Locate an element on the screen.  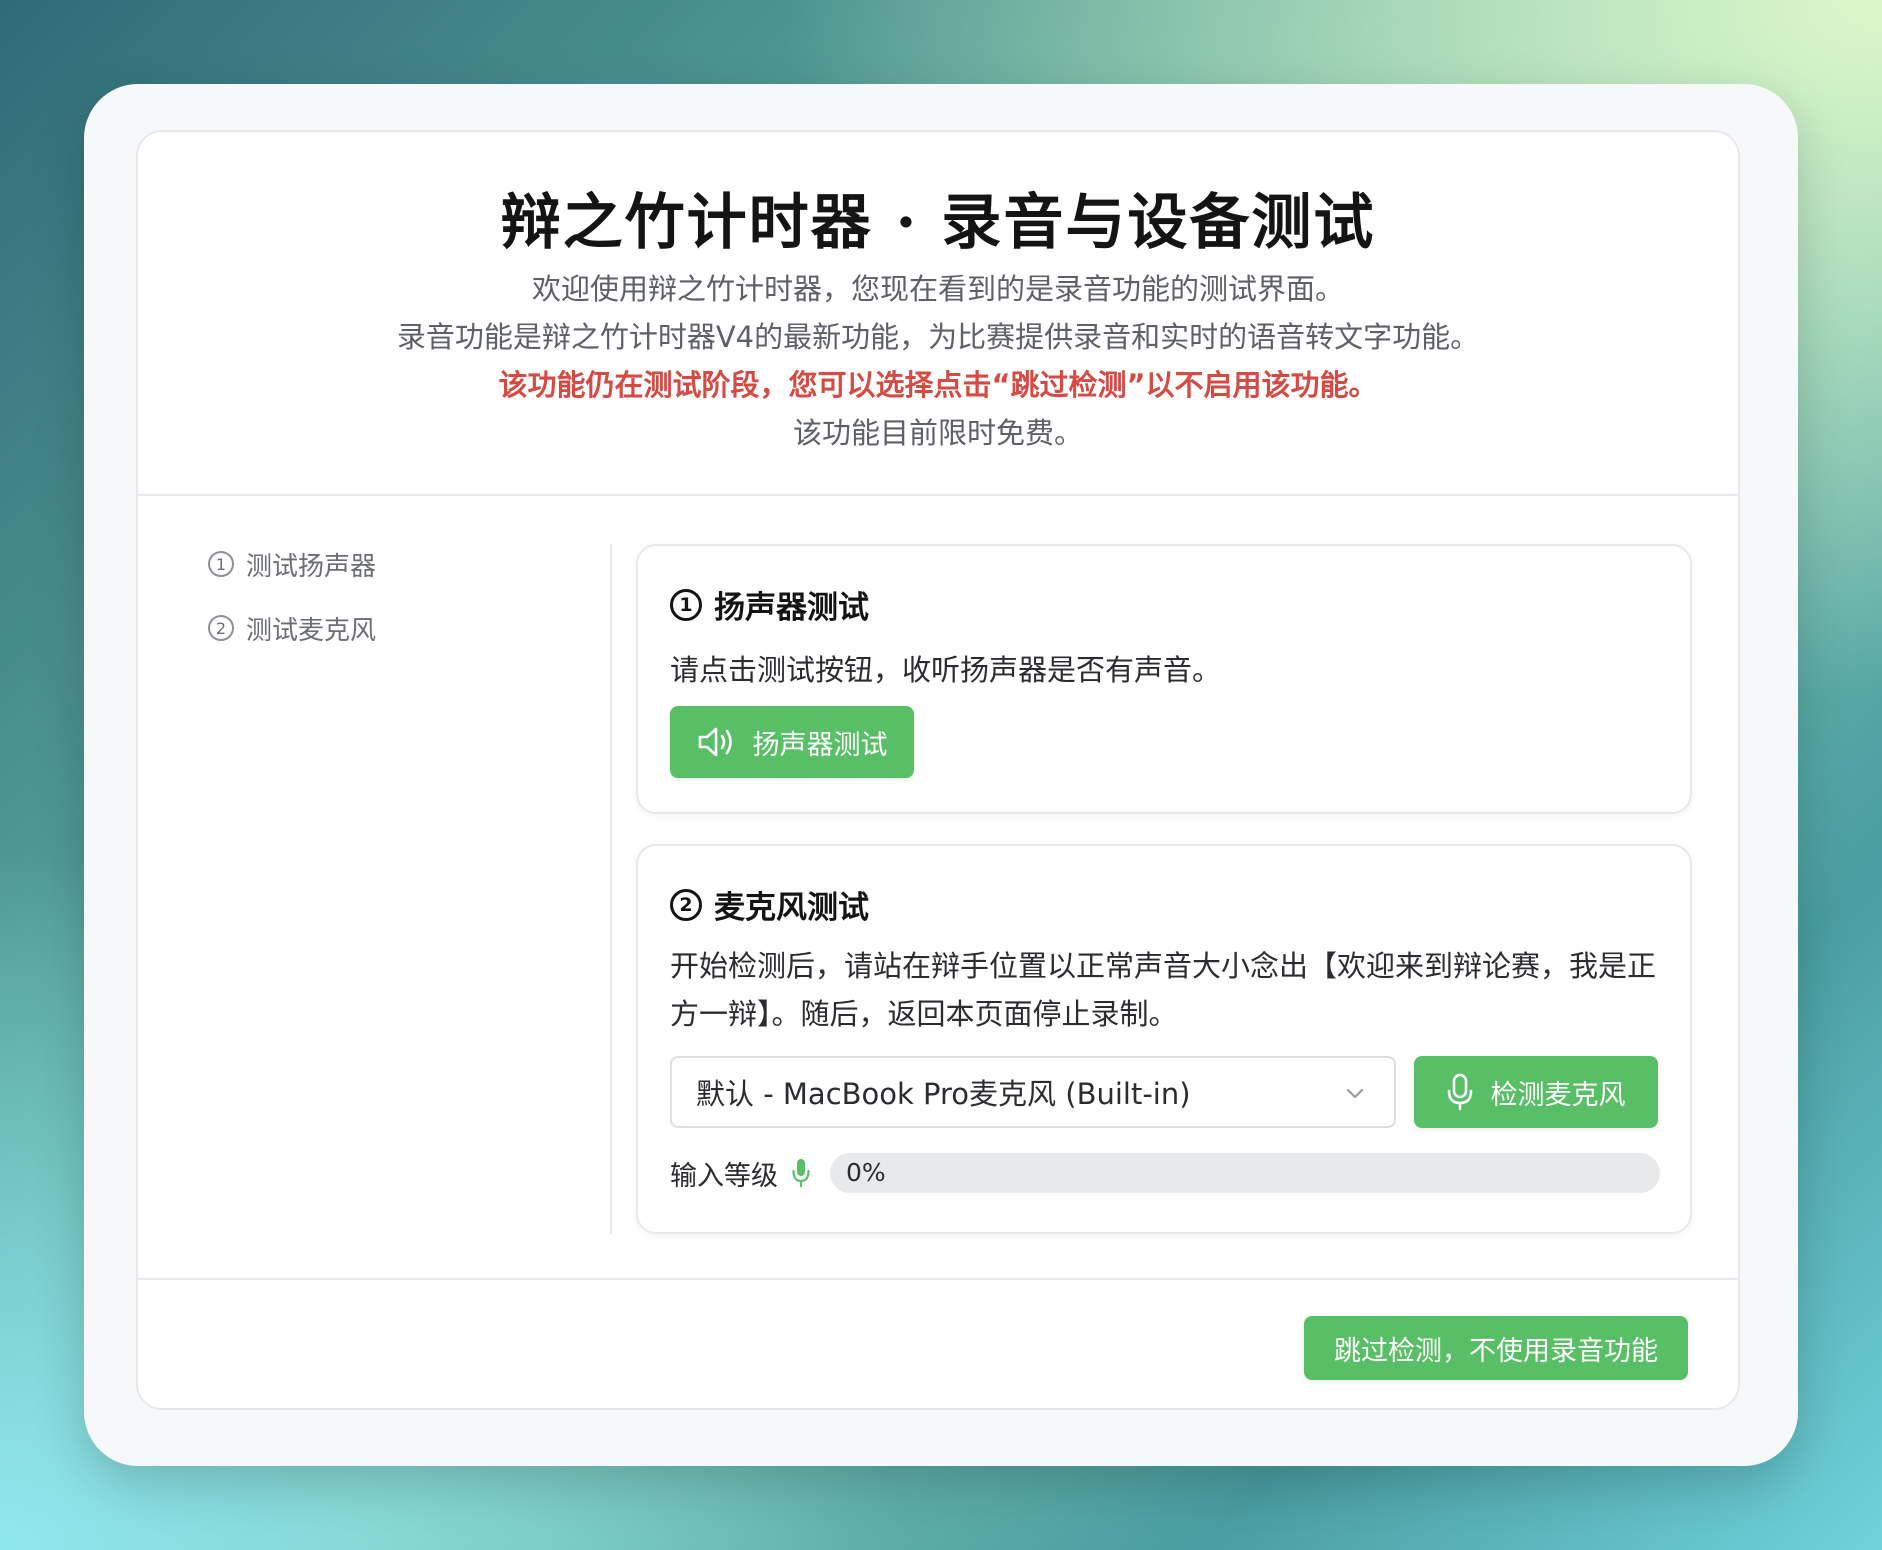
page-title: 辩之竹计时器 · 录音与设备测试 is located at coordinates (938, 223).